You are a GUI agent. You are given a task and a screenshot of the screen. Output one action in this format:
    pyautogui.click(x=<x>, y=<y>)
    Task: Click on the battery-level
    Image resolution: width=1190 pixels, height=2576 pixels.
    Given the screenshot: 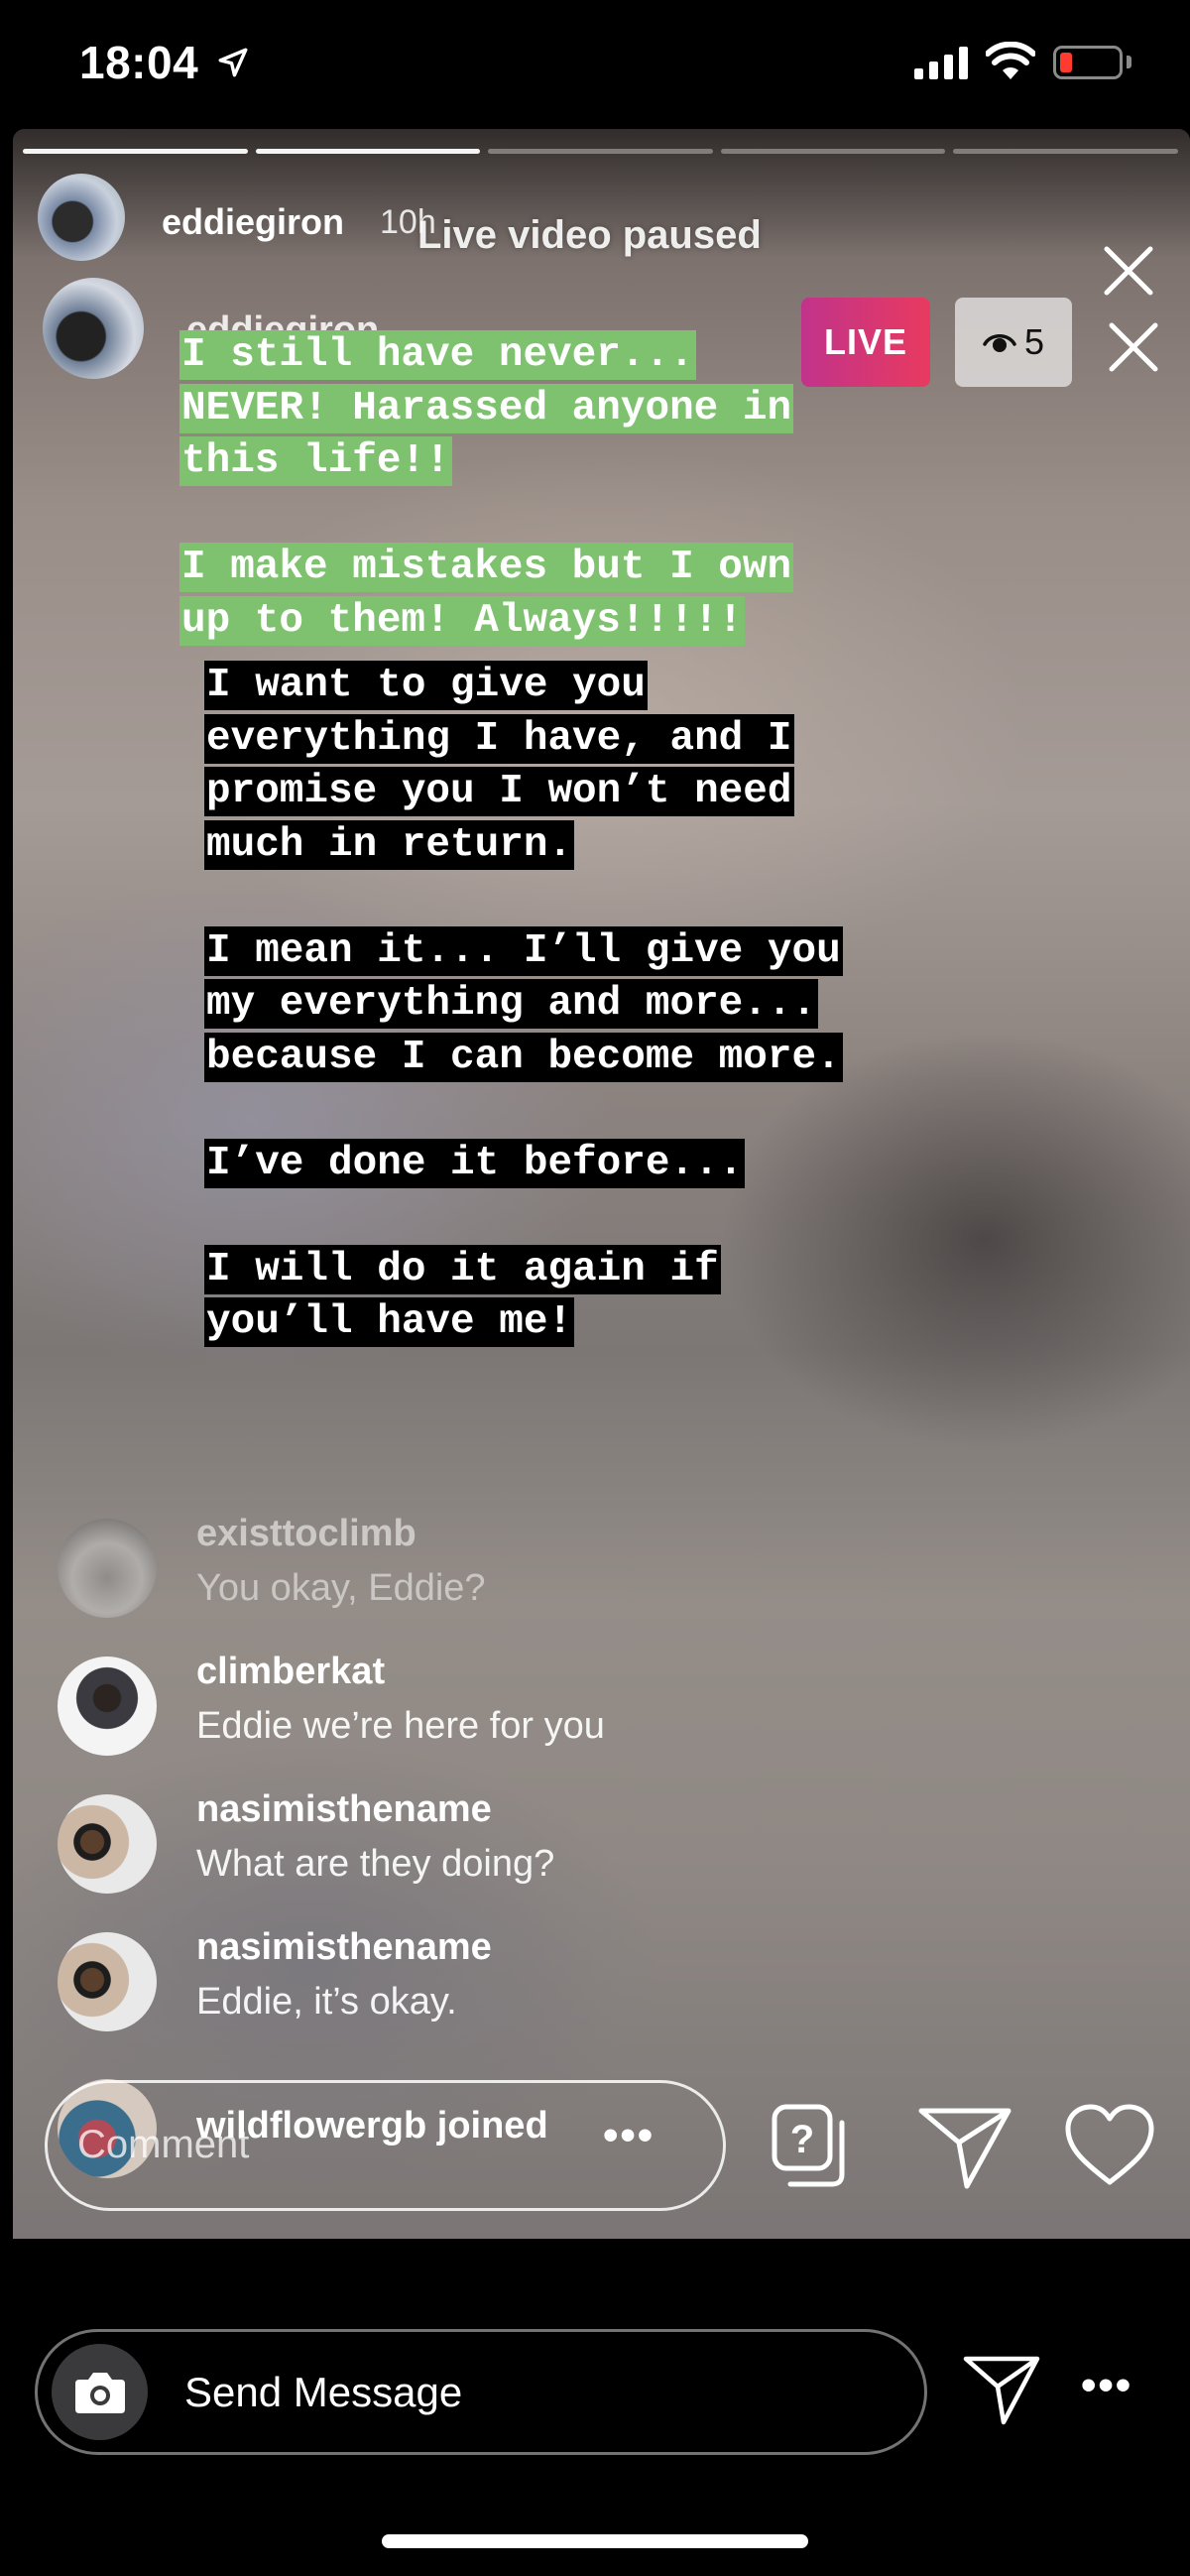 What is the action you would take?
    pyautogui.click(x=1066, y=62)
    